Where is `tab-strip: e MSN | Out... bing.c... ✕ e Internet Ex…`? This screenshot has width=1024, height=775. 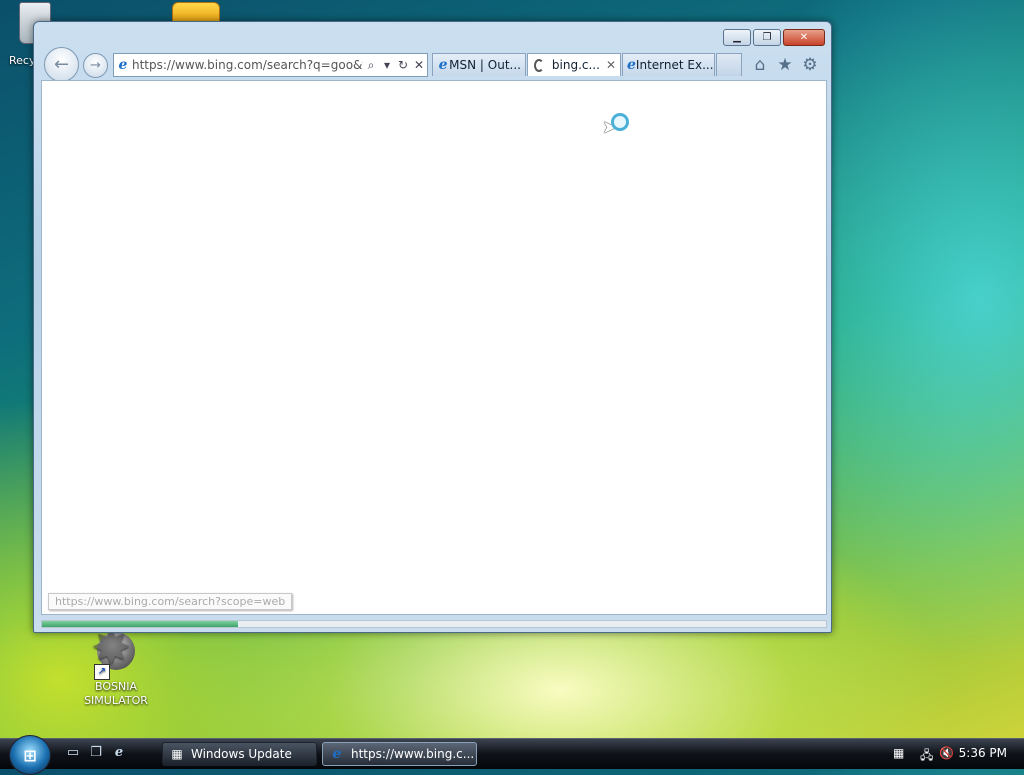 tab-strip: e MSN | Out... bing.c... ✕ e Internet Ex… is located at coordinates (587, 64).